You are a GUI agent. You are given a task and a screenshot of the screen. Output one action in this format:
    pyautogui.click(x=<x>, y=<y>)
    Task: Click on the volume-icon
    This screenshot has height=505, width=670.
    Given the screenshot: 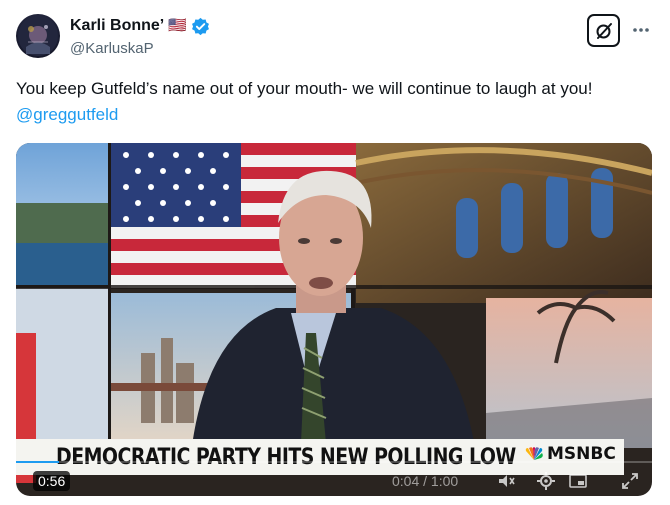 What is the action you would take?
    pyautogui.click(x=506, y=481)
    